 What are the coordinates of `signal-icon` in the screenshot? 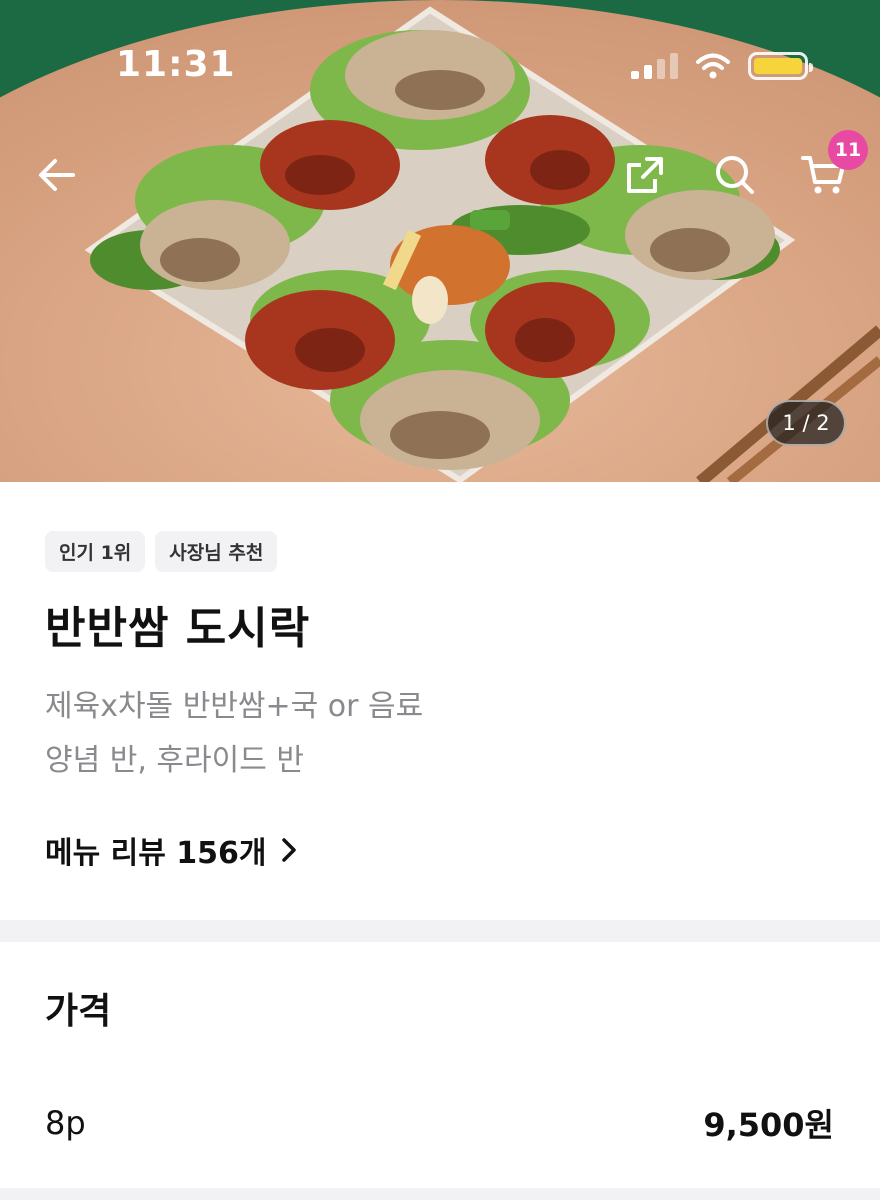 It's located at (654, 66).